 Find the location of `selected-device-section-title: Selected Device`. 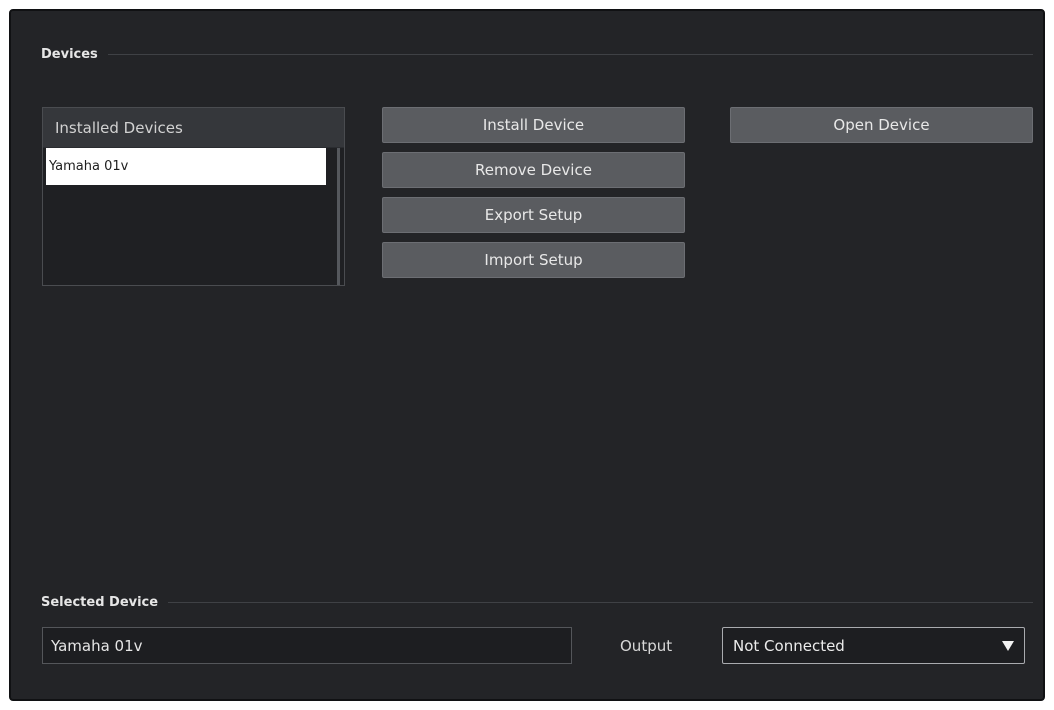

selected-device-section-title: Selected Device is located at coordinates (100, 602).